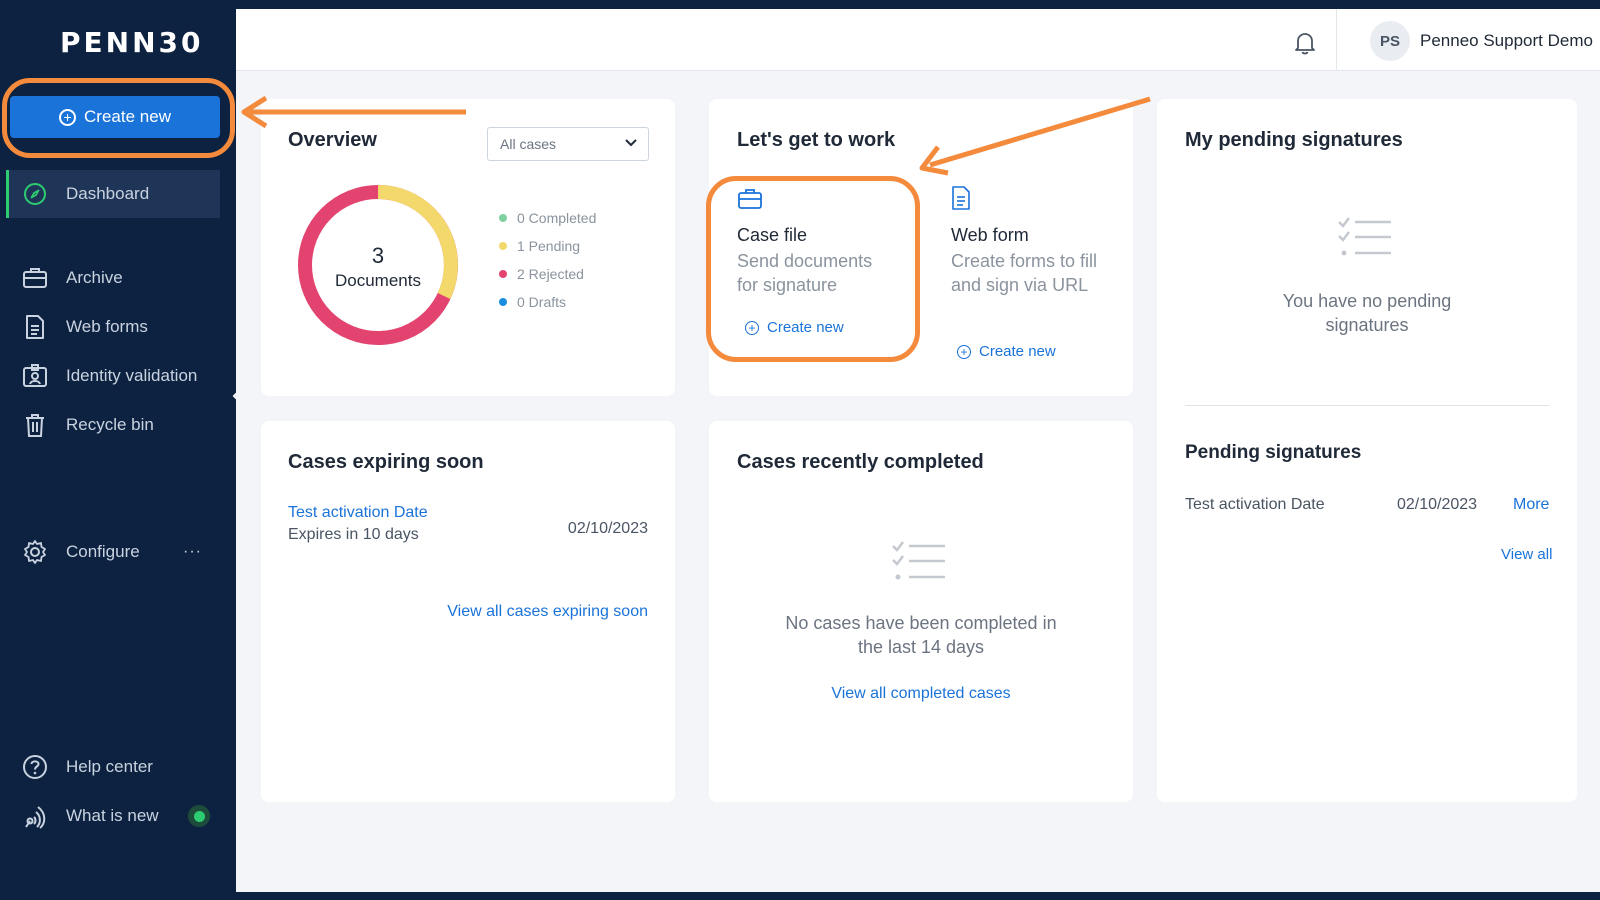 This screenshot has width=1600, height=900. I want to click on id-badge-icon, so click(35, 376).